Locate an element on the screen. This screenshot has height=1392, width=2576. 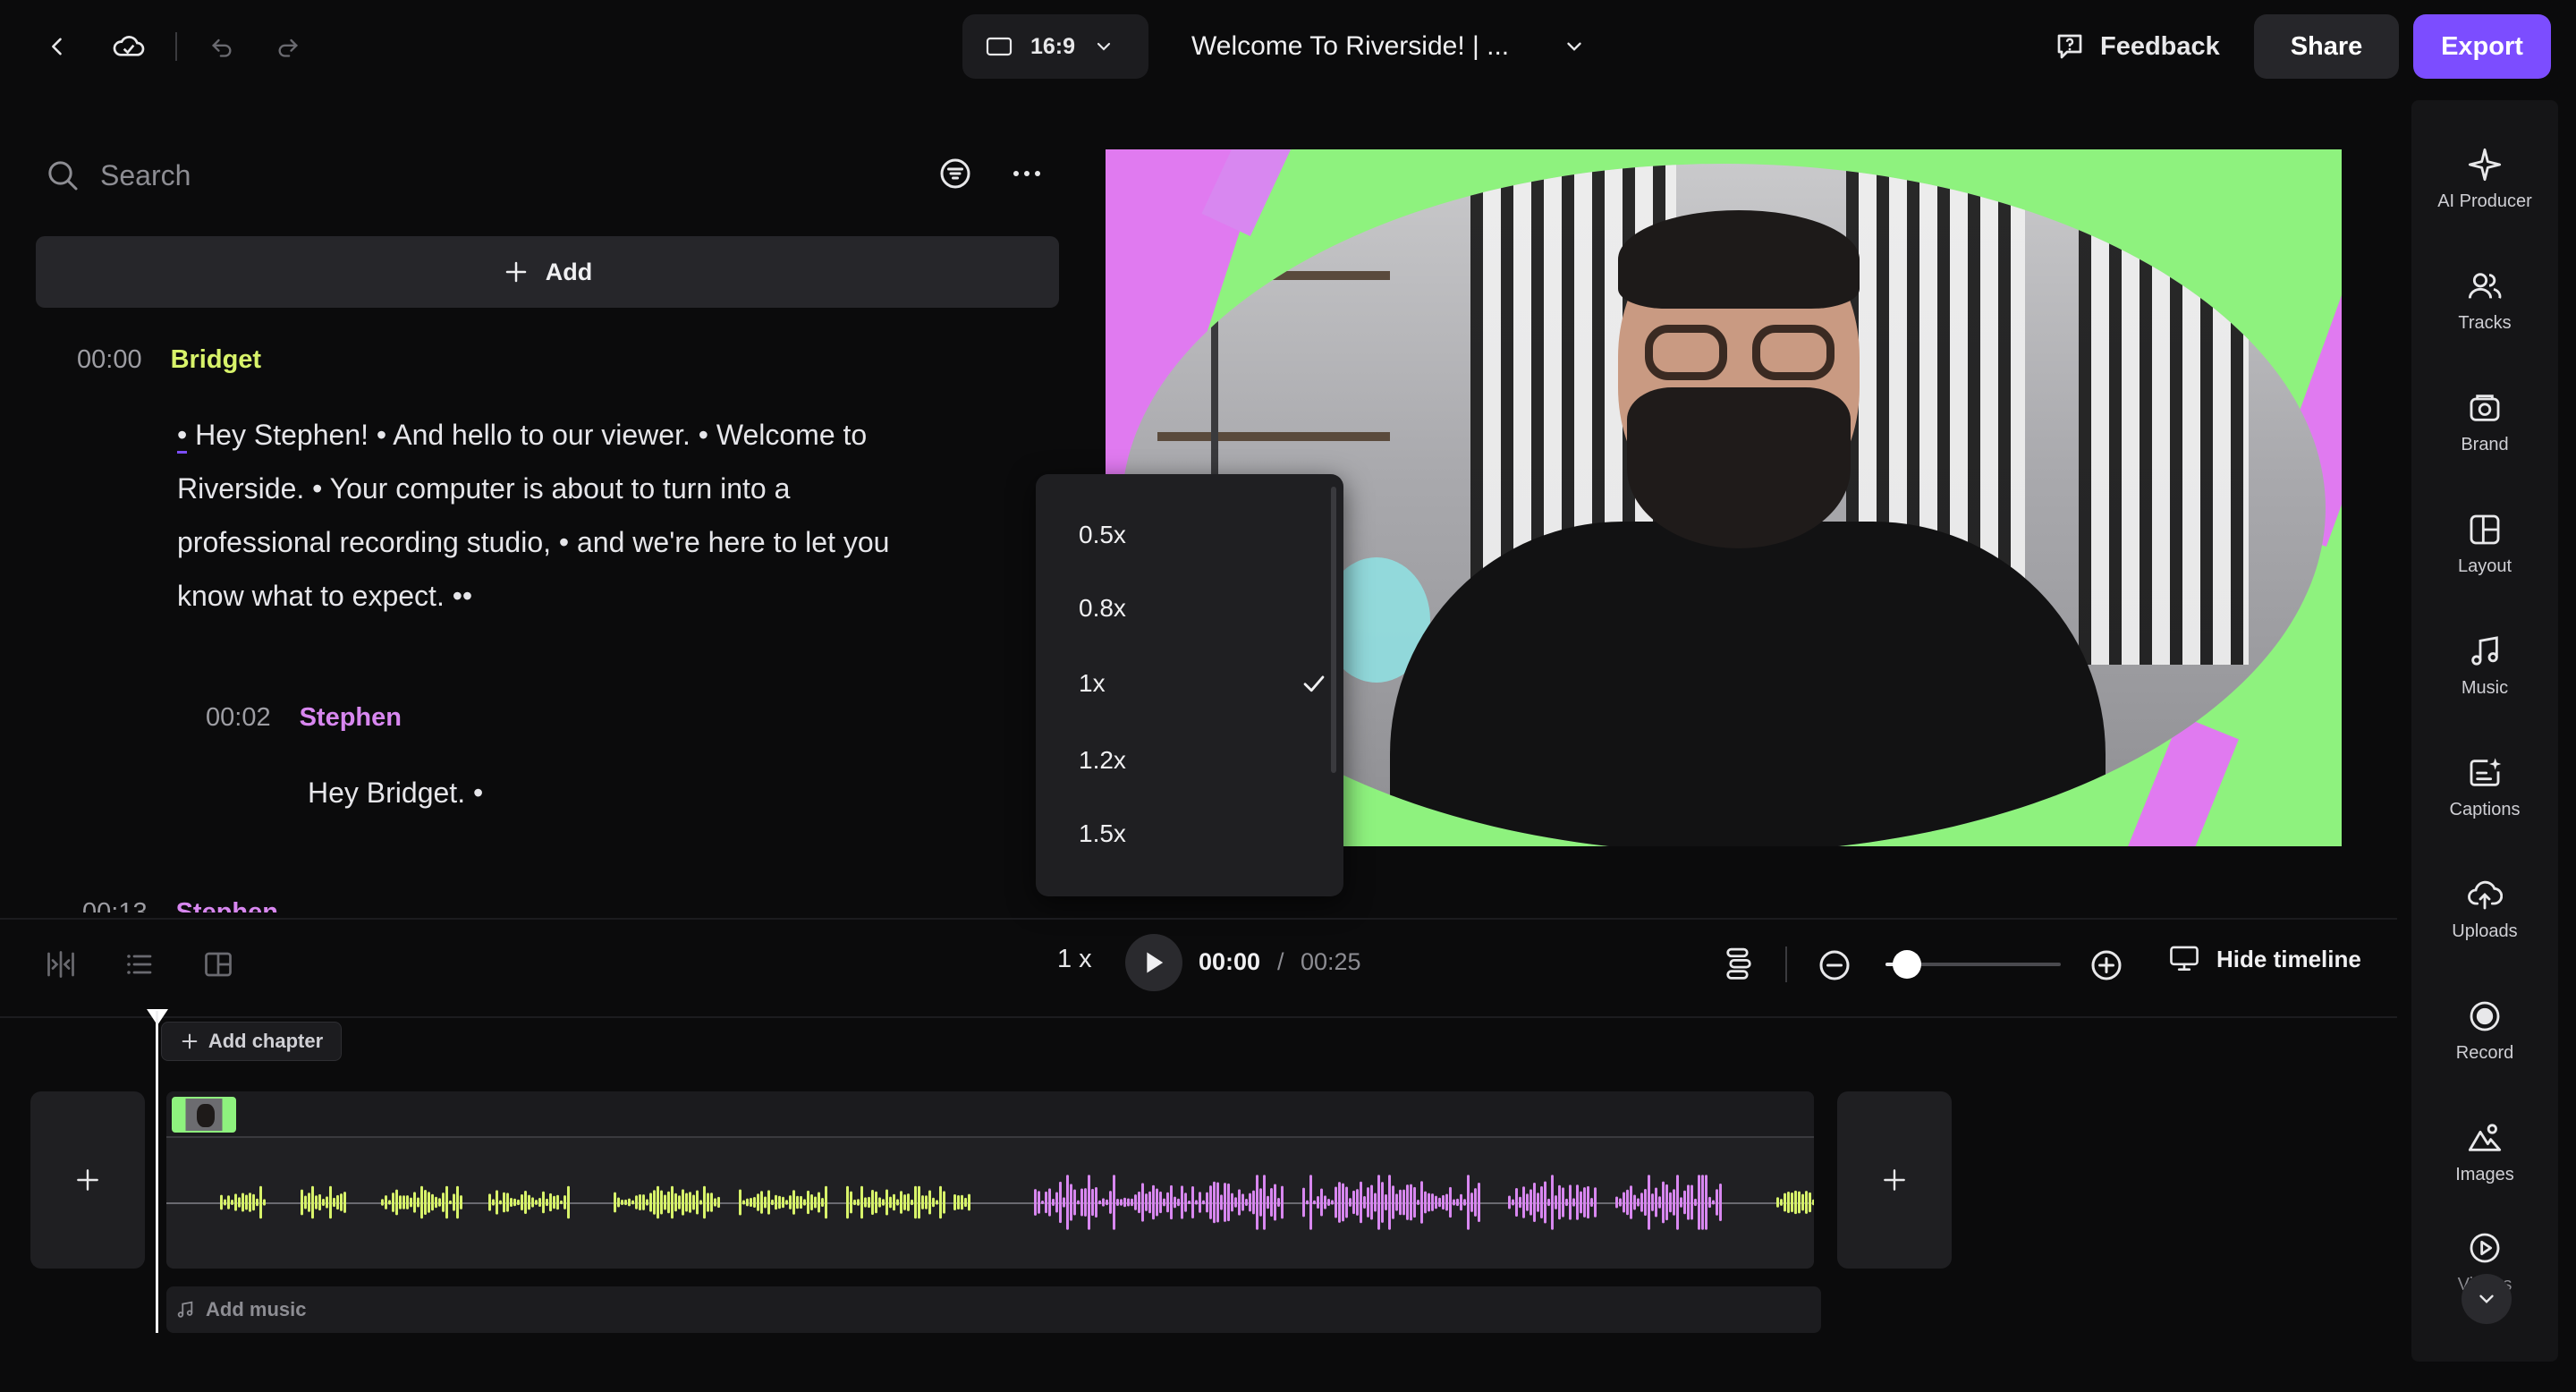
split-icon is located at coordinates (61, 964).